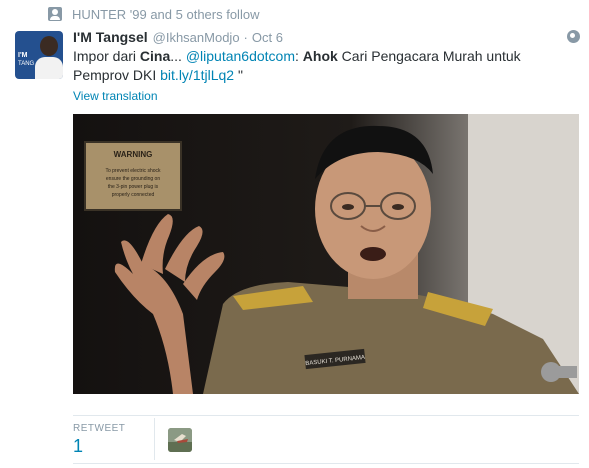  I want to click on avatar-body, so click(49, 68).